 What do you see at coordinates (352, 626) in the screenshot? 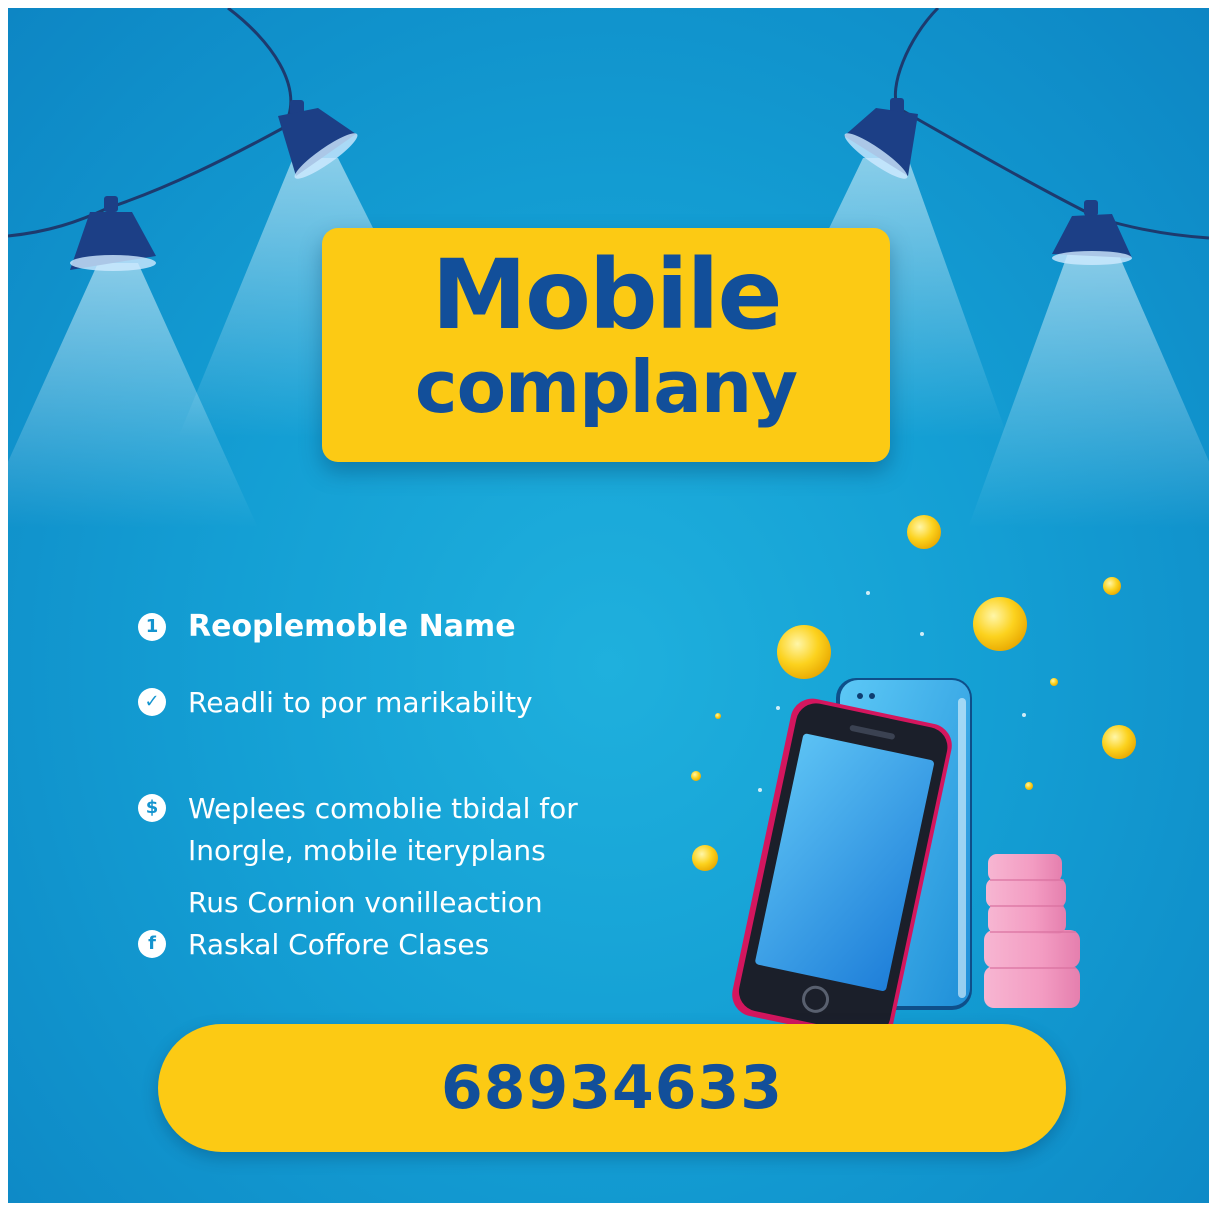
I see `feature-item-1: Reoplemoble Name` at bounding box center [352, 626].